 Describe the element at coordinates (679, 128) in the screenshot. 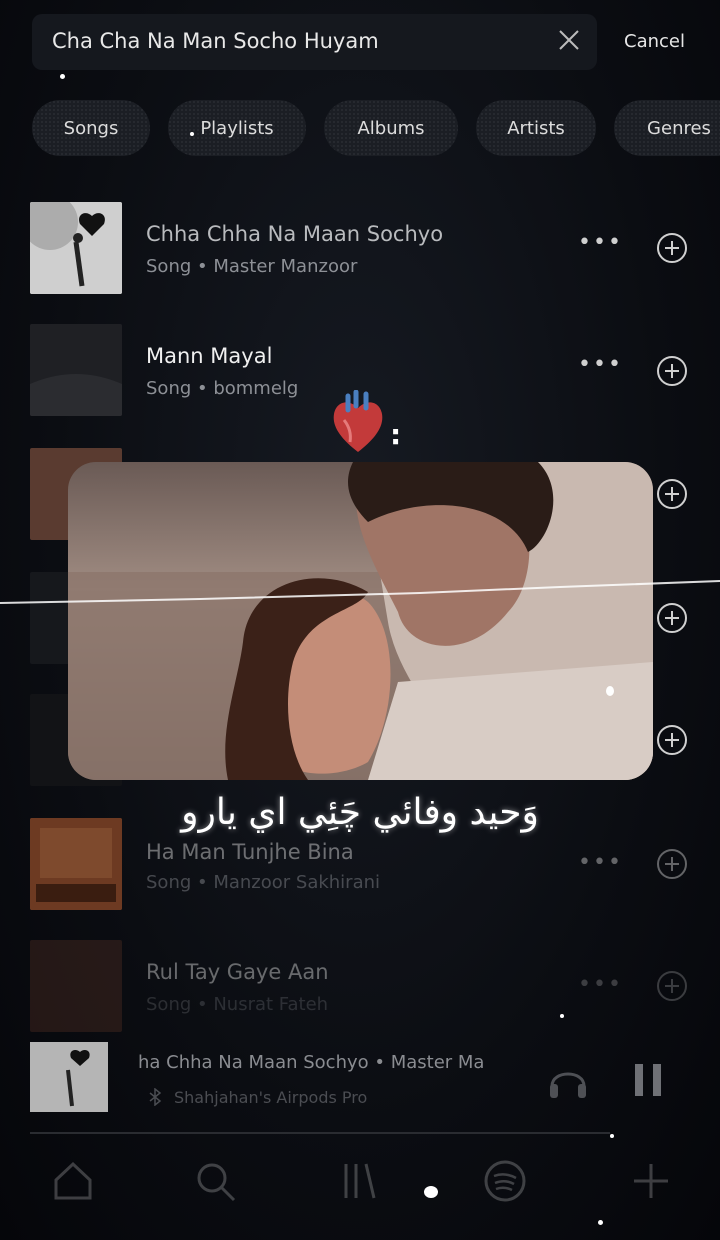

I see `chip-label: Genres` at that location.